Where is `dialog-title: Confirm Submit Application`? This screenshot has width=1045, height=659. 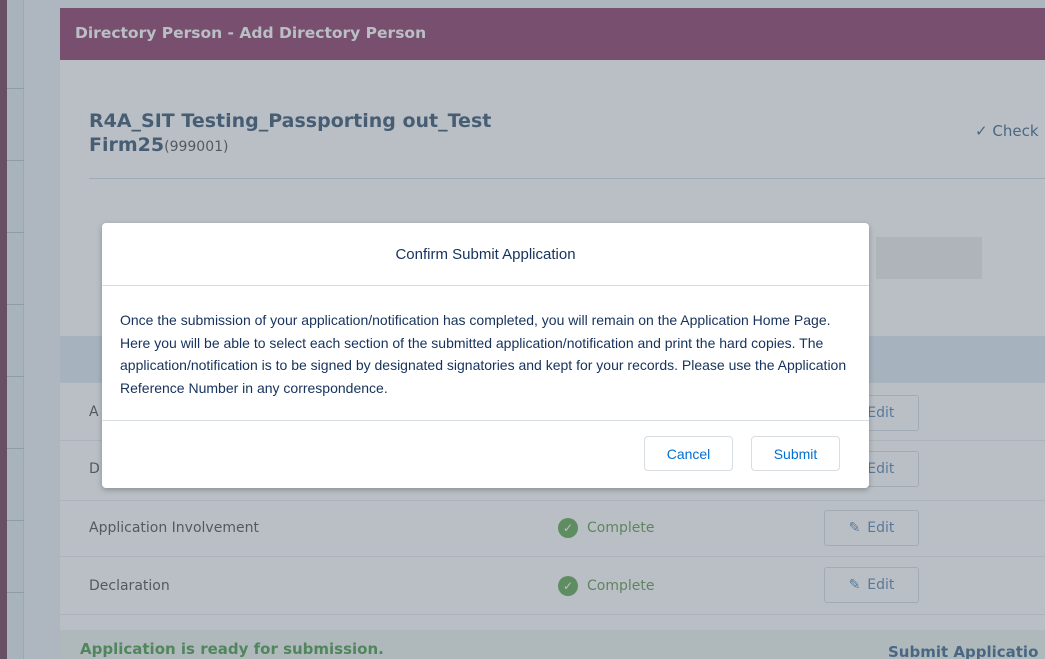
dialog-title: Confirm Submit Application is located at coordinates (485, 254).